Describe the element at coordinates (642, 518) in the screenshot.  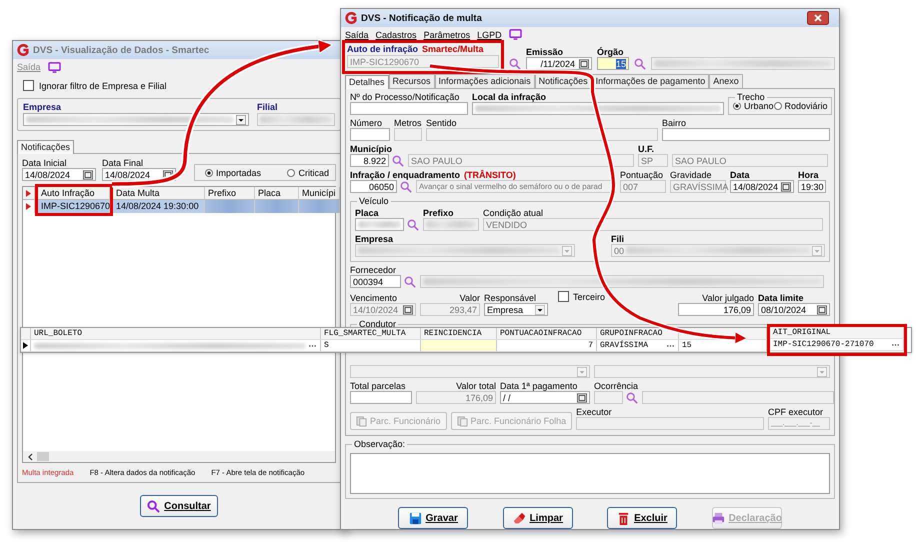
I see `delete-button: Excluir` at that location.